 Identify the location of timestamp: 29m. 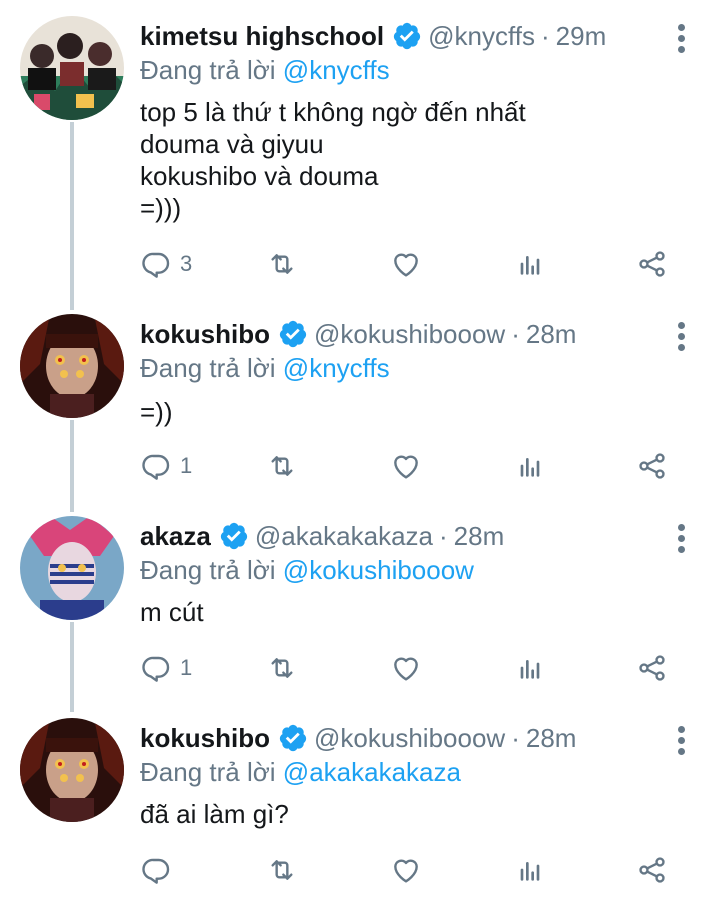
(581, 36).